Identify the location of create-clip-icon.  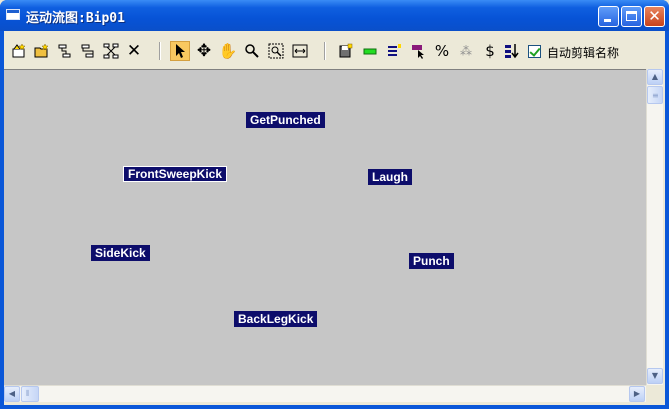
(19, 51).